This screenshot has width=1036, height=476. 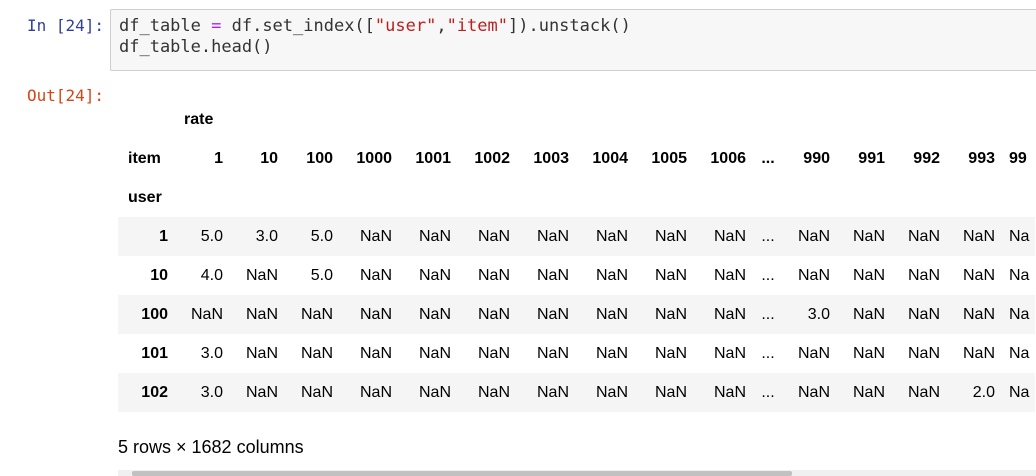 What do you see at coordinates (211, 275) in the screenshot?
I see `table-cell: 4.0` at bounding box center [211, 275].